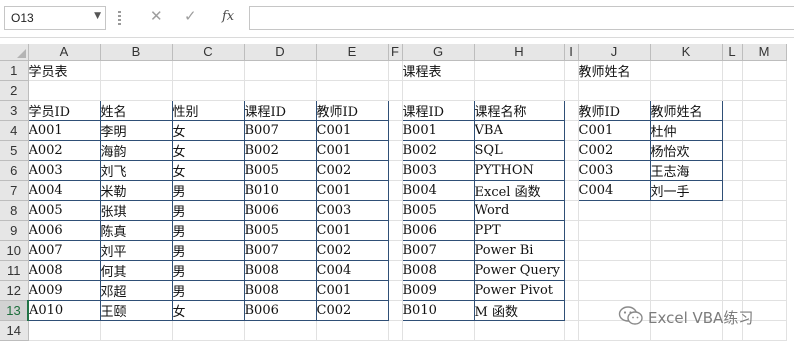 The height and width of the screenshot is (351, 794). Describe the element at coordinates (55, 18) in the screenshot. I see `name-box: O13 ▼` at that location.